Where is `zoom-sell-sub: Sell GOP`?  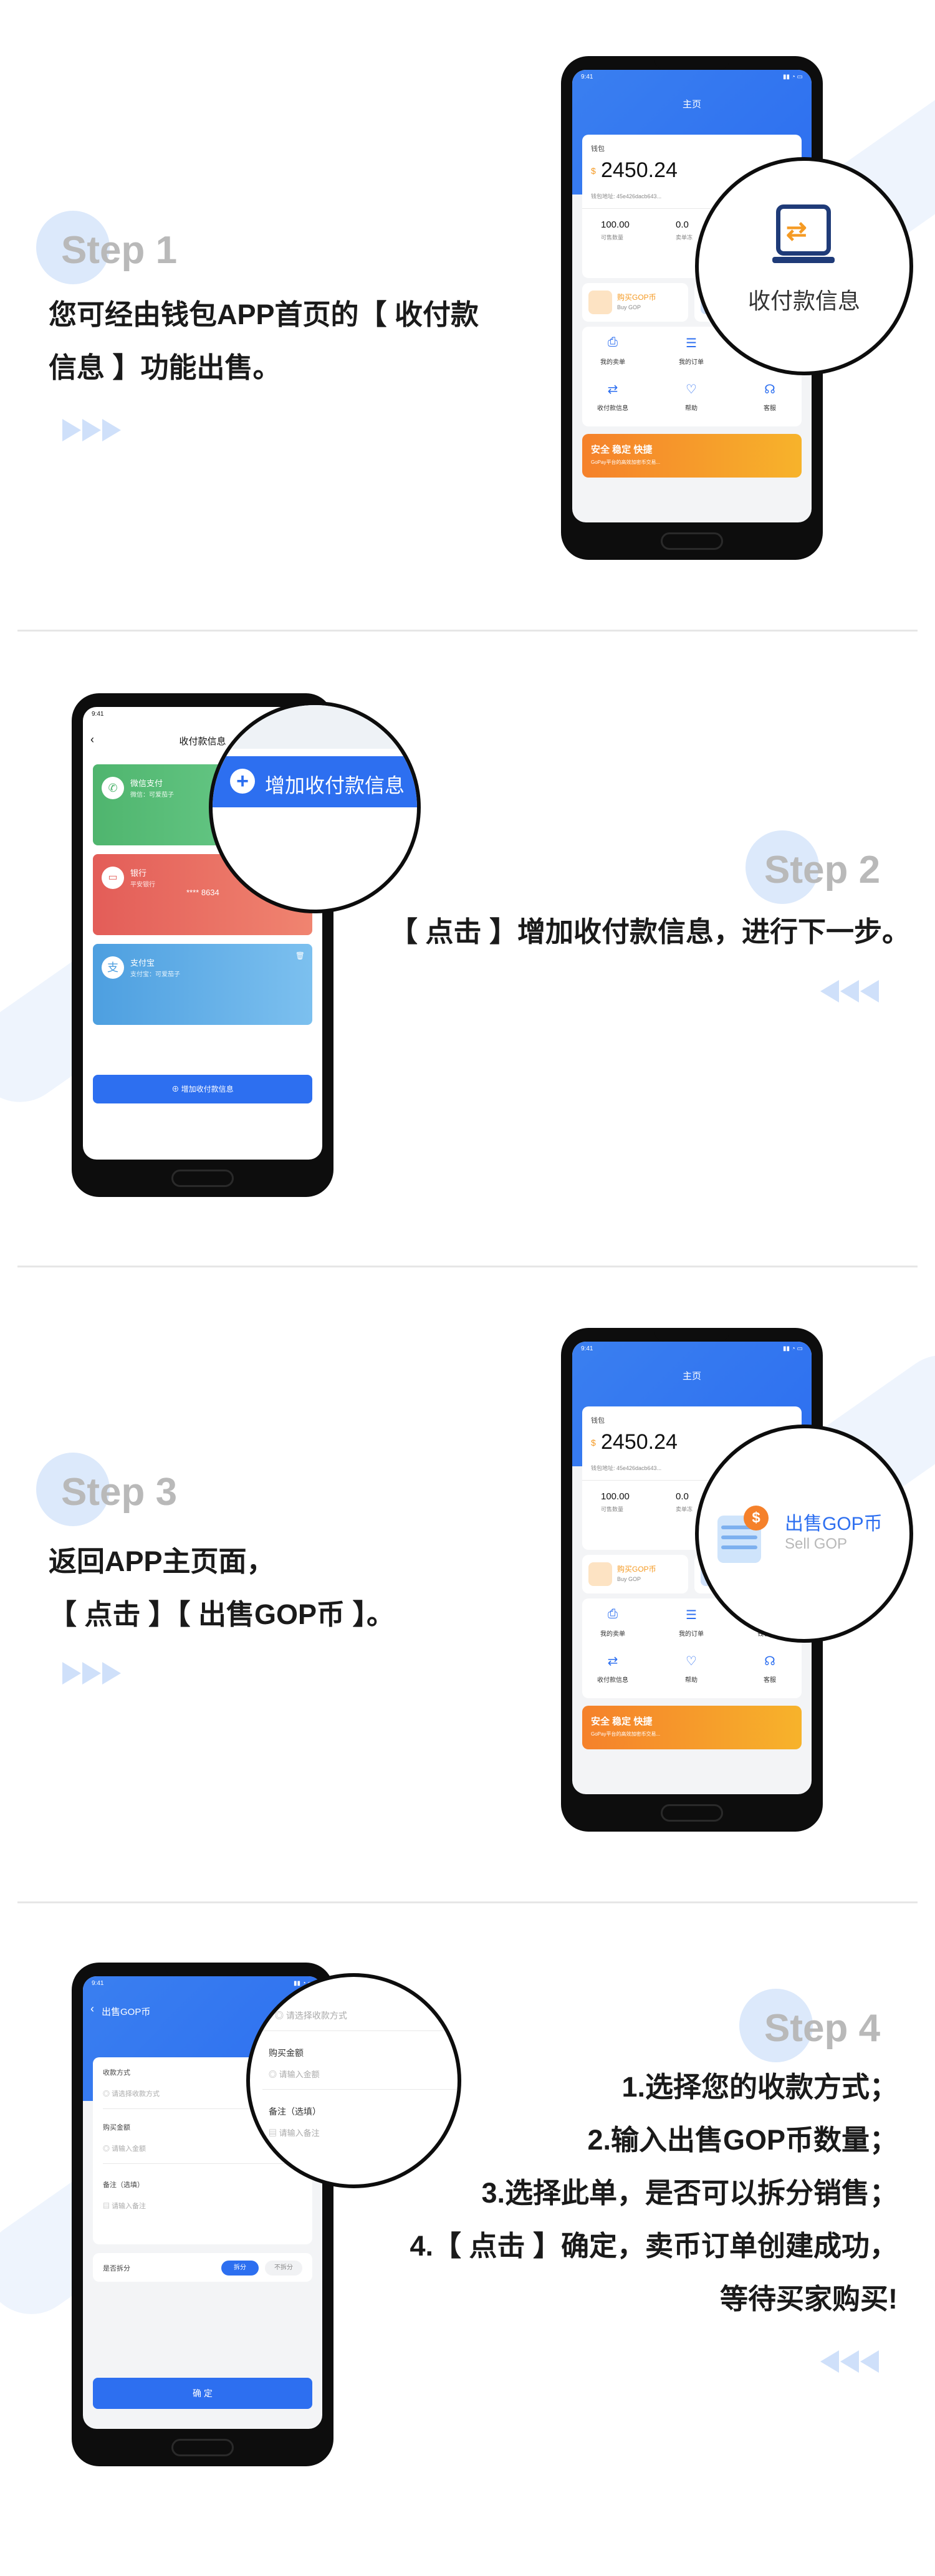
zoom-sell-sub: Sell GOP is located at coordinates (816, 1544).